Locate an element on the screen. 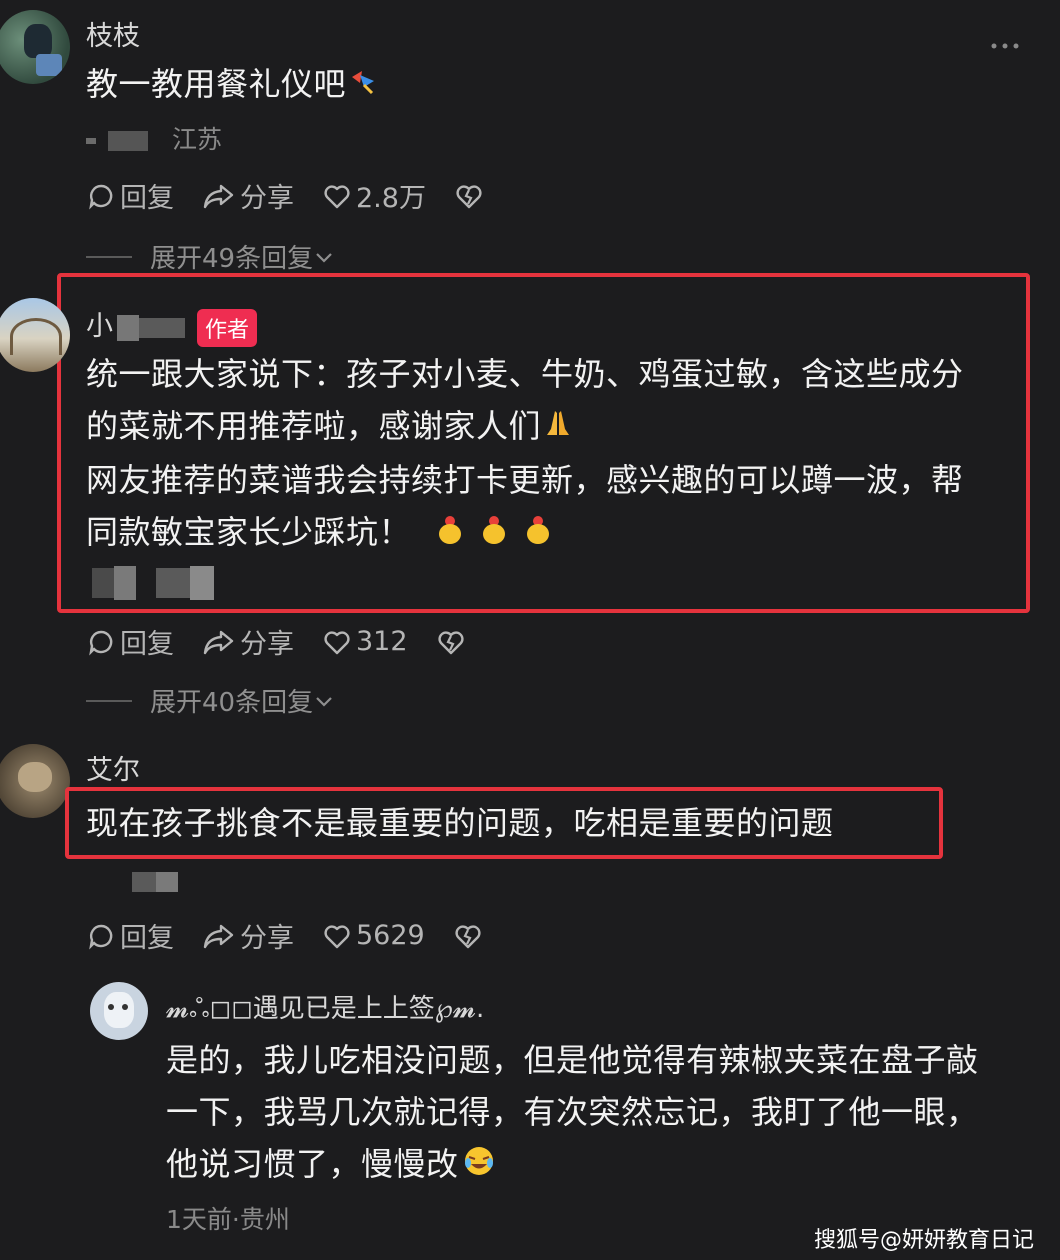  like-button: 2.8万 is located at coordinates (374, 195).